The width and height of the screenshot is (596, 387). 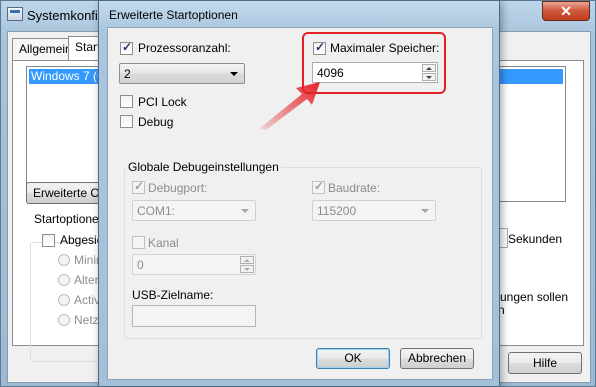 What do you see at coordinates (70, 219) in the screenshot?
I see `boot-options-label: Startoptionen` at bounding box center [70, 219].